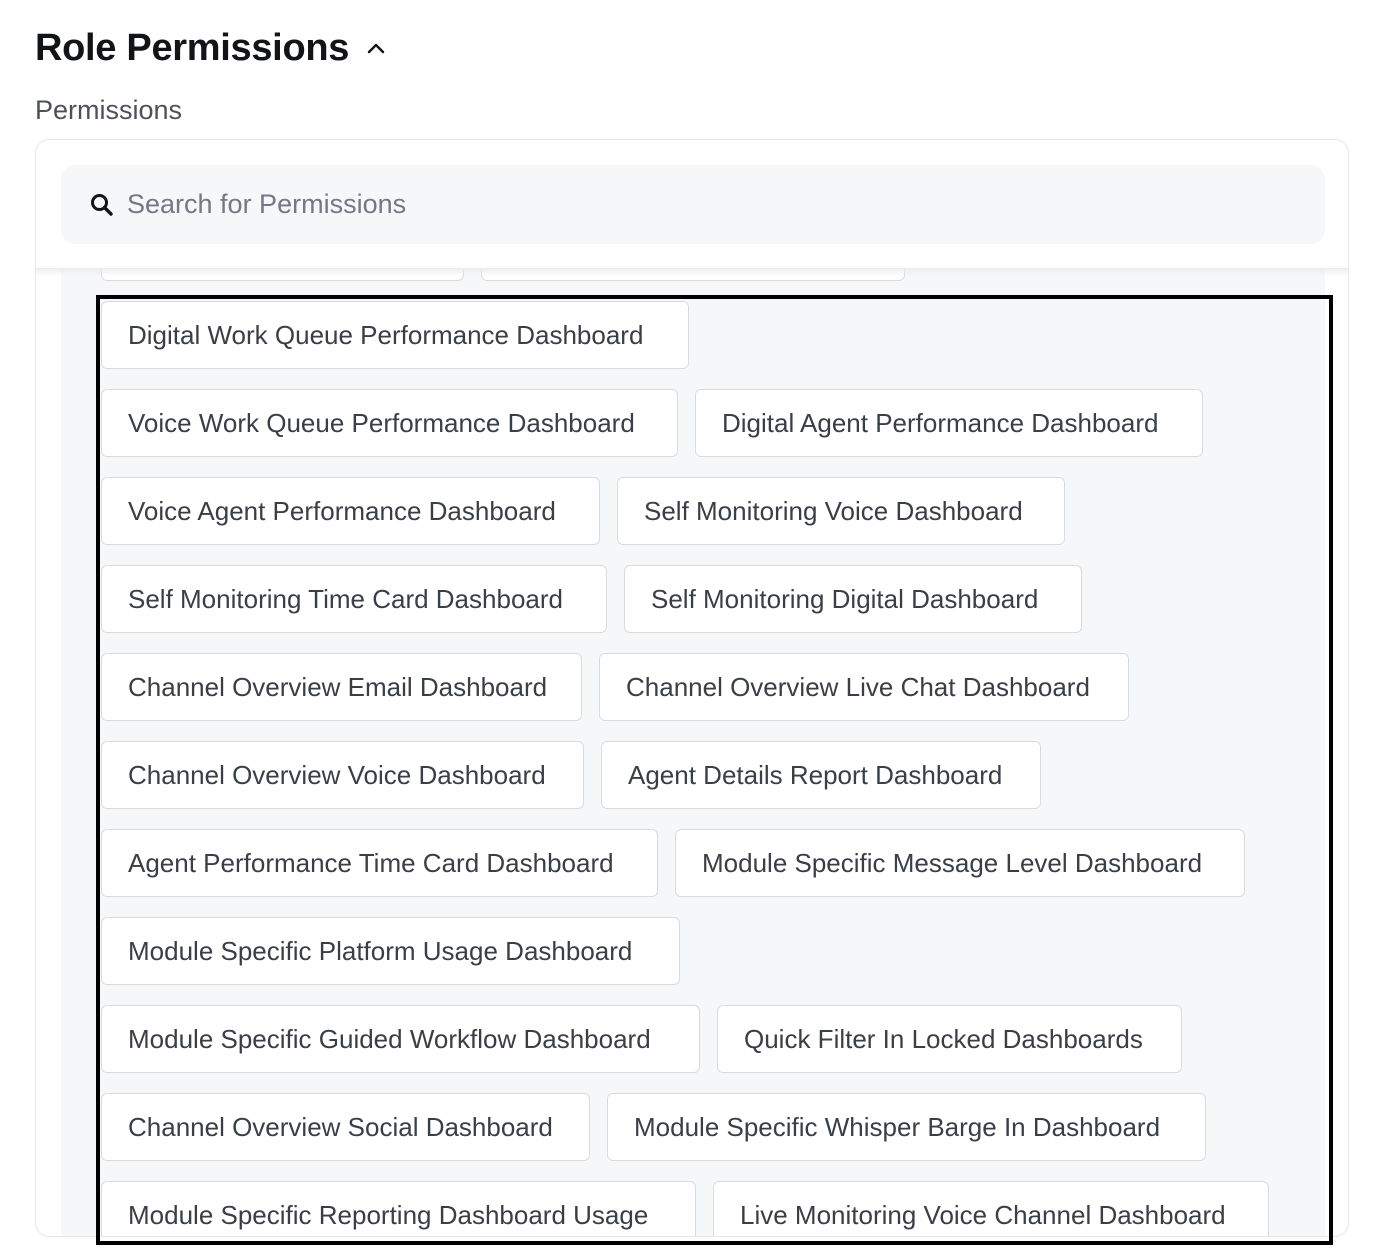  I want to click on permission-chip: Voice Work Queue Performance Dashboard, so click(389, 423).